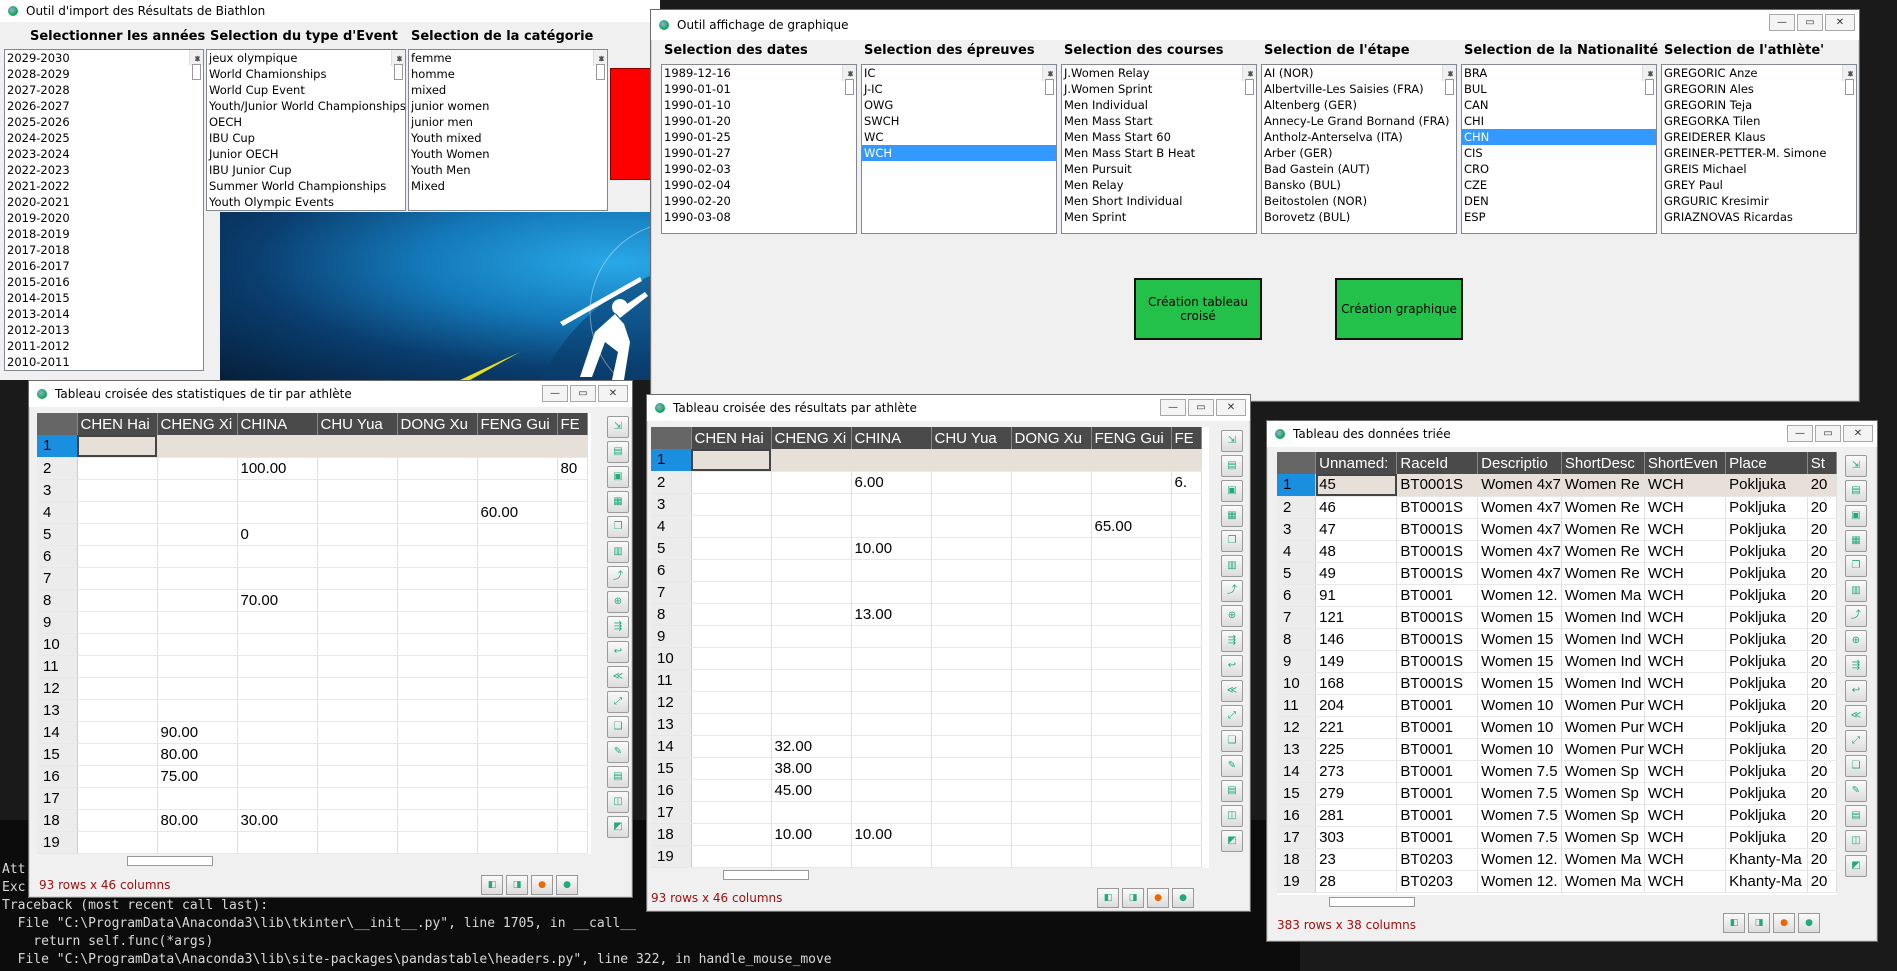 Image resolution: width=1897 pixels, height=971 pixels. Describe the element at coordinates (1559, 73) in the screenshot. I see `list-item: BRA` at that location.